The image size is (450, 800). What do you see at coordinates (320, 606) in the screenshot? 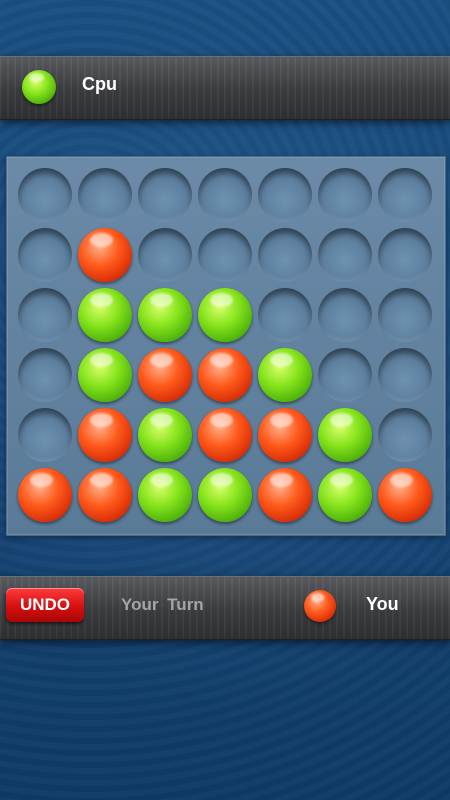
I see `player-disc-icon` at bounding box center [320, 606].